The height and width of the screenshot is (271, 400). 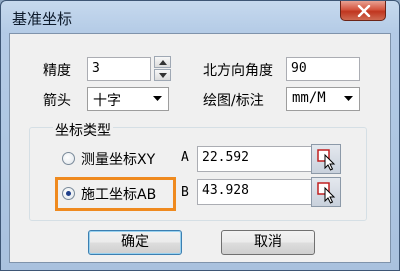 I want to click on draw-unit-select: mm/M, so click(x=323, y=99).